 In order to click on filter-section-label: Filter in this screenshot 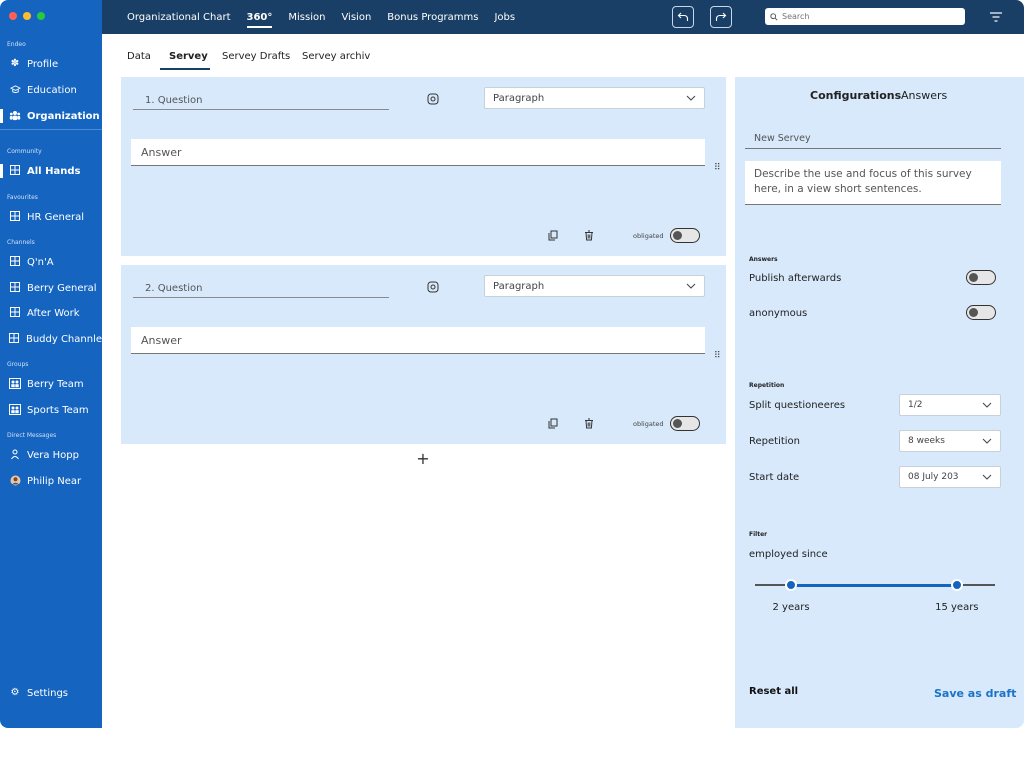, I will do `click(758, 534)`.